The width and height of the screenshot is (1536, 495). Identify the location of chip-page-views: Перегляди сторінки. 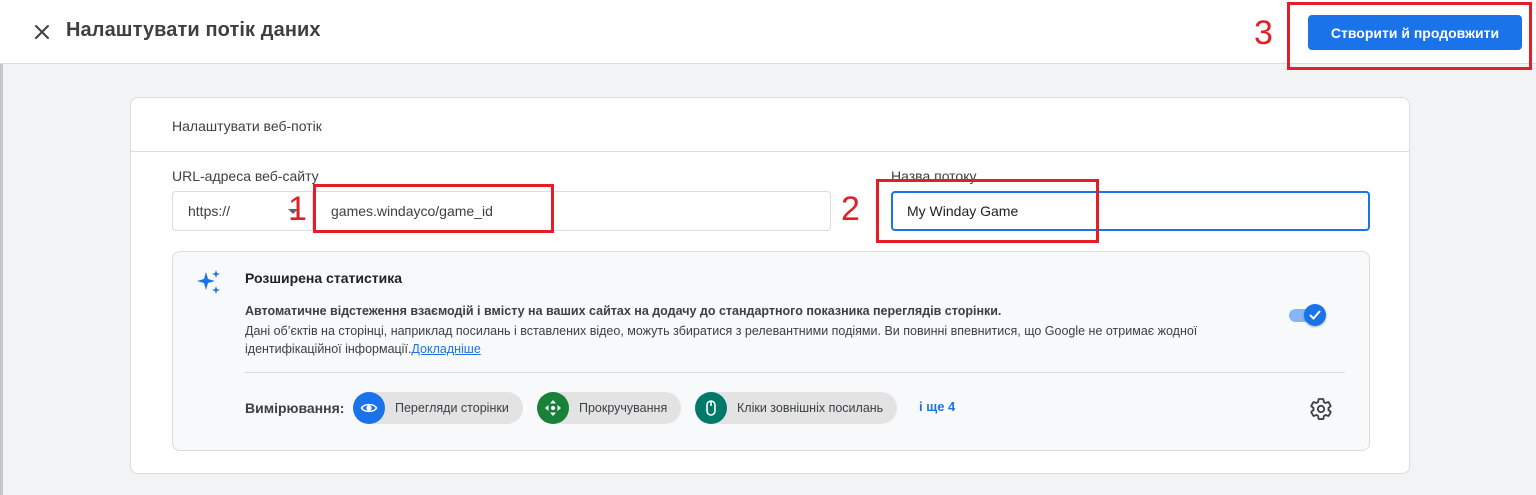
(438, 408).